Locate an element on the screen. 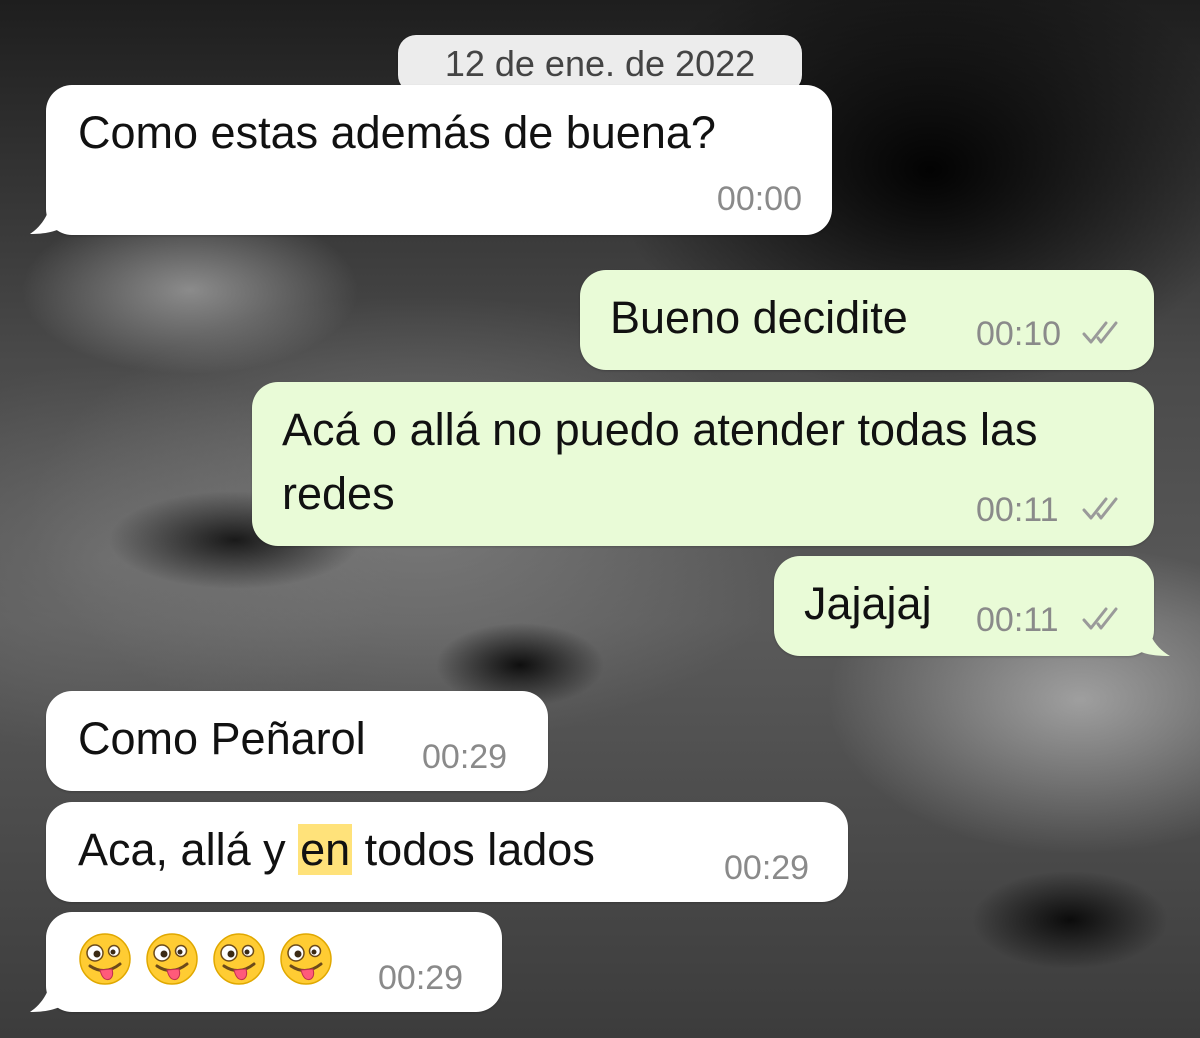 This screenshot has width=1200, height=1038. message-bubble-incoming: Como Peñarol 00:29 is located at coordinates (297, 741).